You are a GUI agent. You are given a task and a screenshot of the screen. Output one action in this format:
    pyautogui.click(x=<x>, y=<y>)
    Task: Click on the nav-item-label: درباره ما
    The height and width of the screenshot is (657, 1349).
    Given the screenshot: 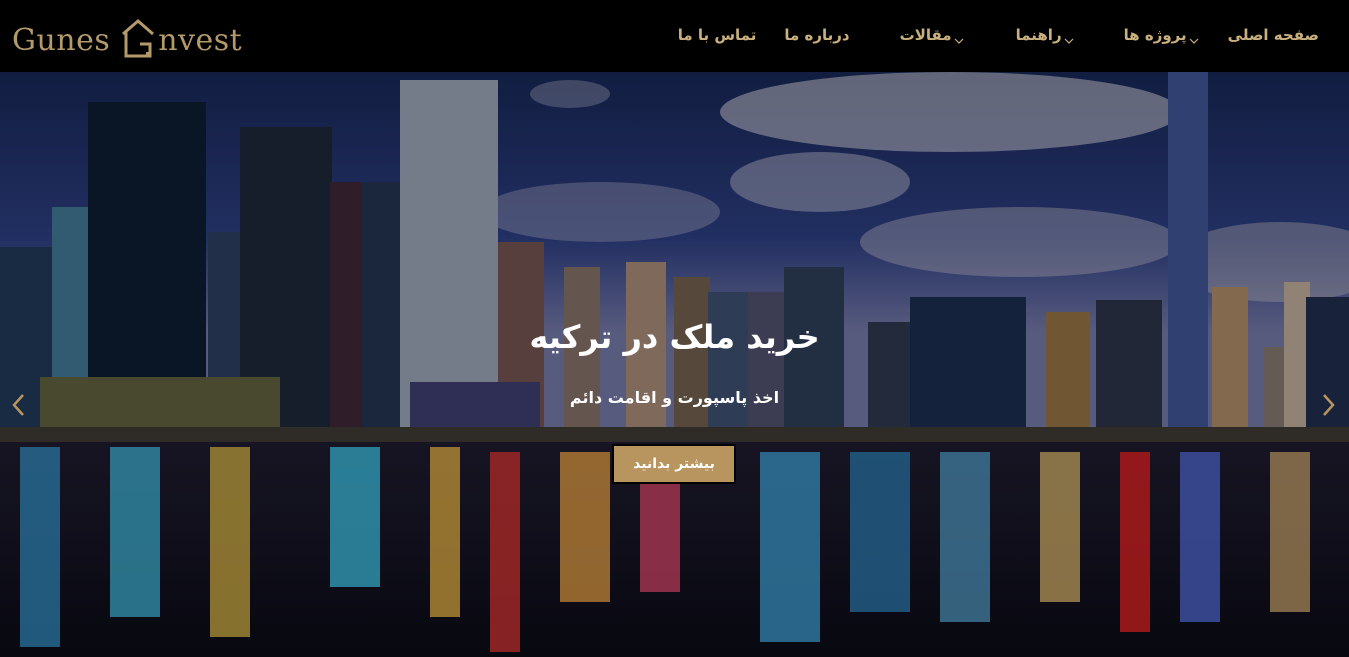 What is the action you would take?
    pyautogui.click(x=817, y=35)
    